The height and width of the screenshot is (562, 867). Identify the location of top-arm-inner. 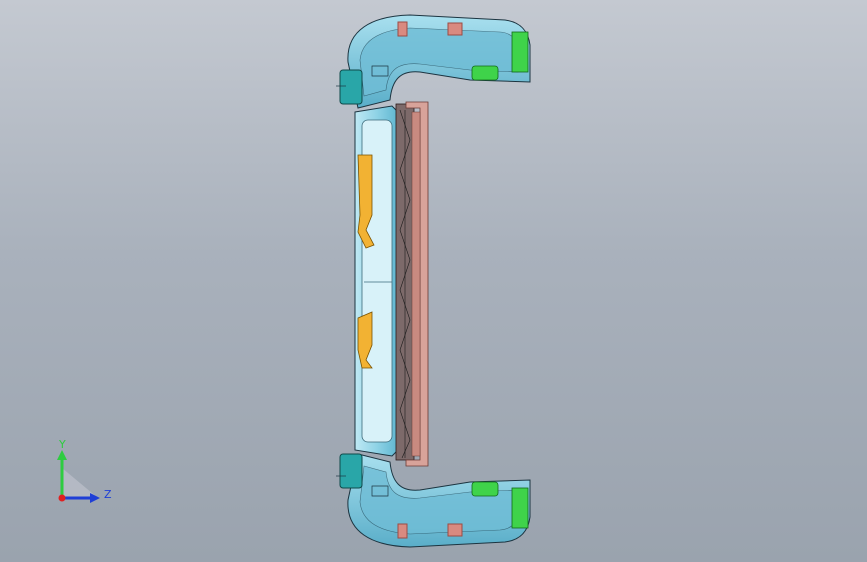
(439, 62).